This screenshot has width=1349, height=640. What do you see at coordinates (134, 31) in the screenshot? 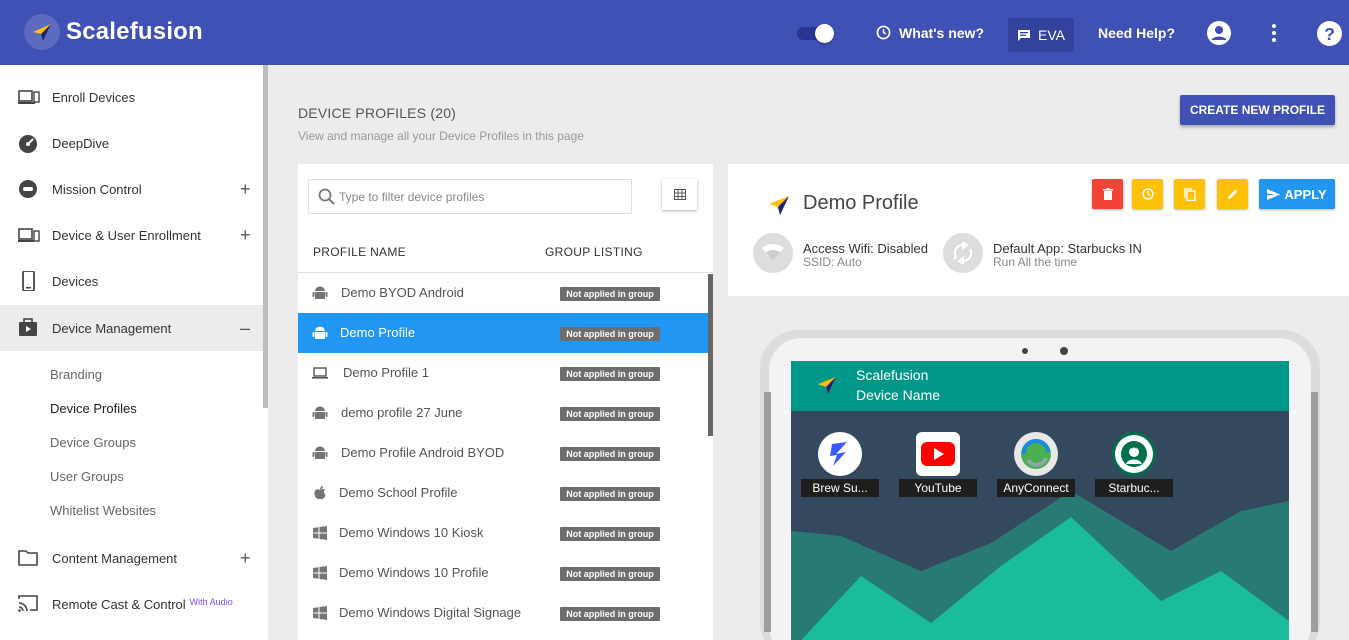
I see `brand-name: Scalefusion` at bounding box center [134, 31].